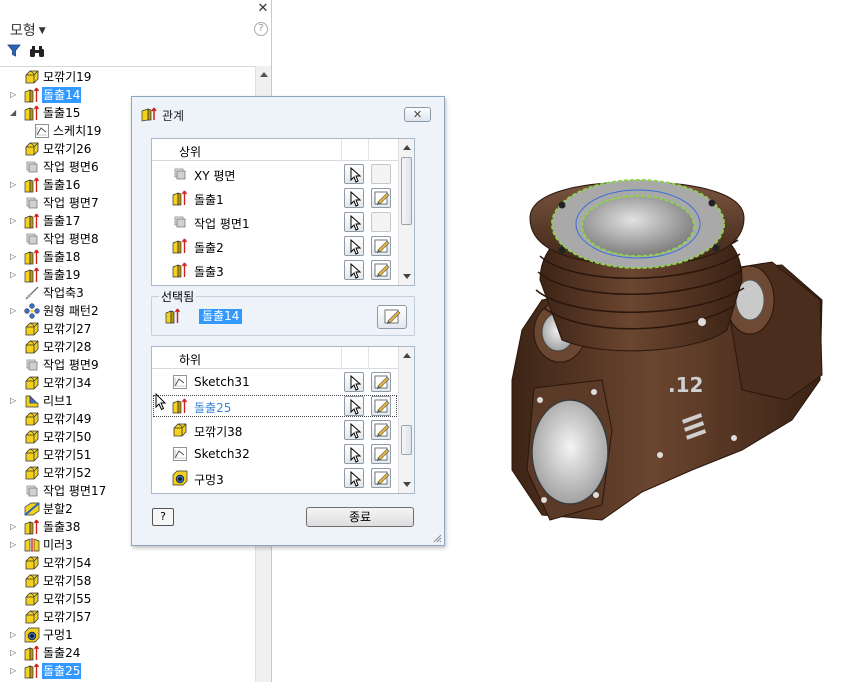 This screenshot has width=857, height=682. Describe the element at coordinates (62, 275) in the screenshot. I see `tree-node-label: 돌출19` at that location.